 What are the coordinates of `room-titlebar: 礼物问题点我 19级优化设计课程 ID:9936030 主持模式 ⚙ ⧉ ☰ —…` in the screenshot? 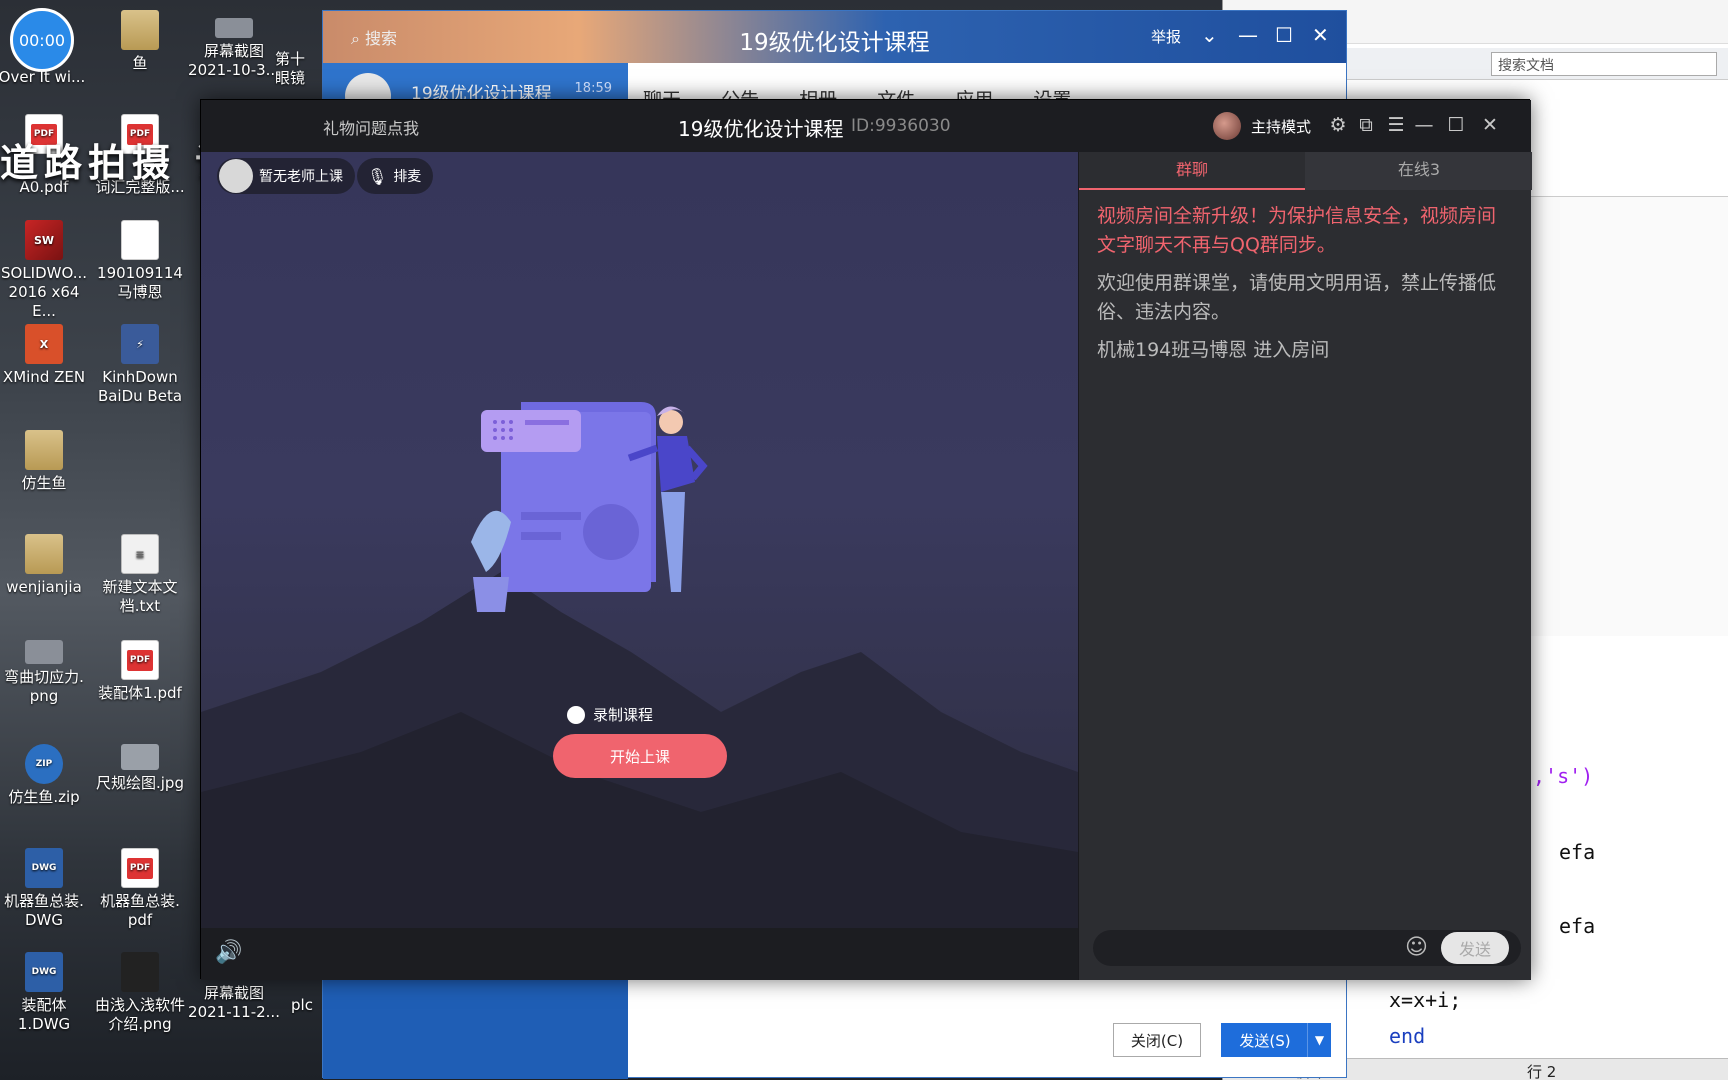 It's located at (866, 126).